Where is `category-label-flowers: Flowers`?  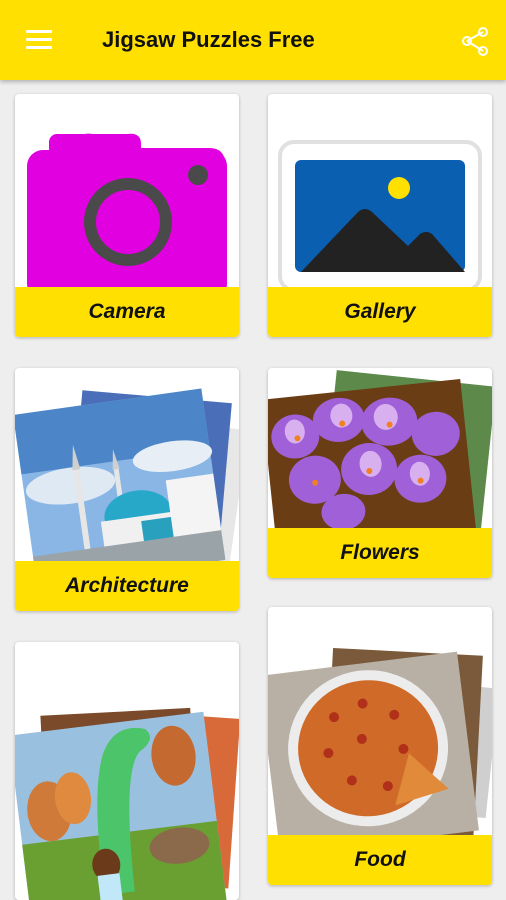
category-label-flowers: Flowers is located at coordinates (380, 553).